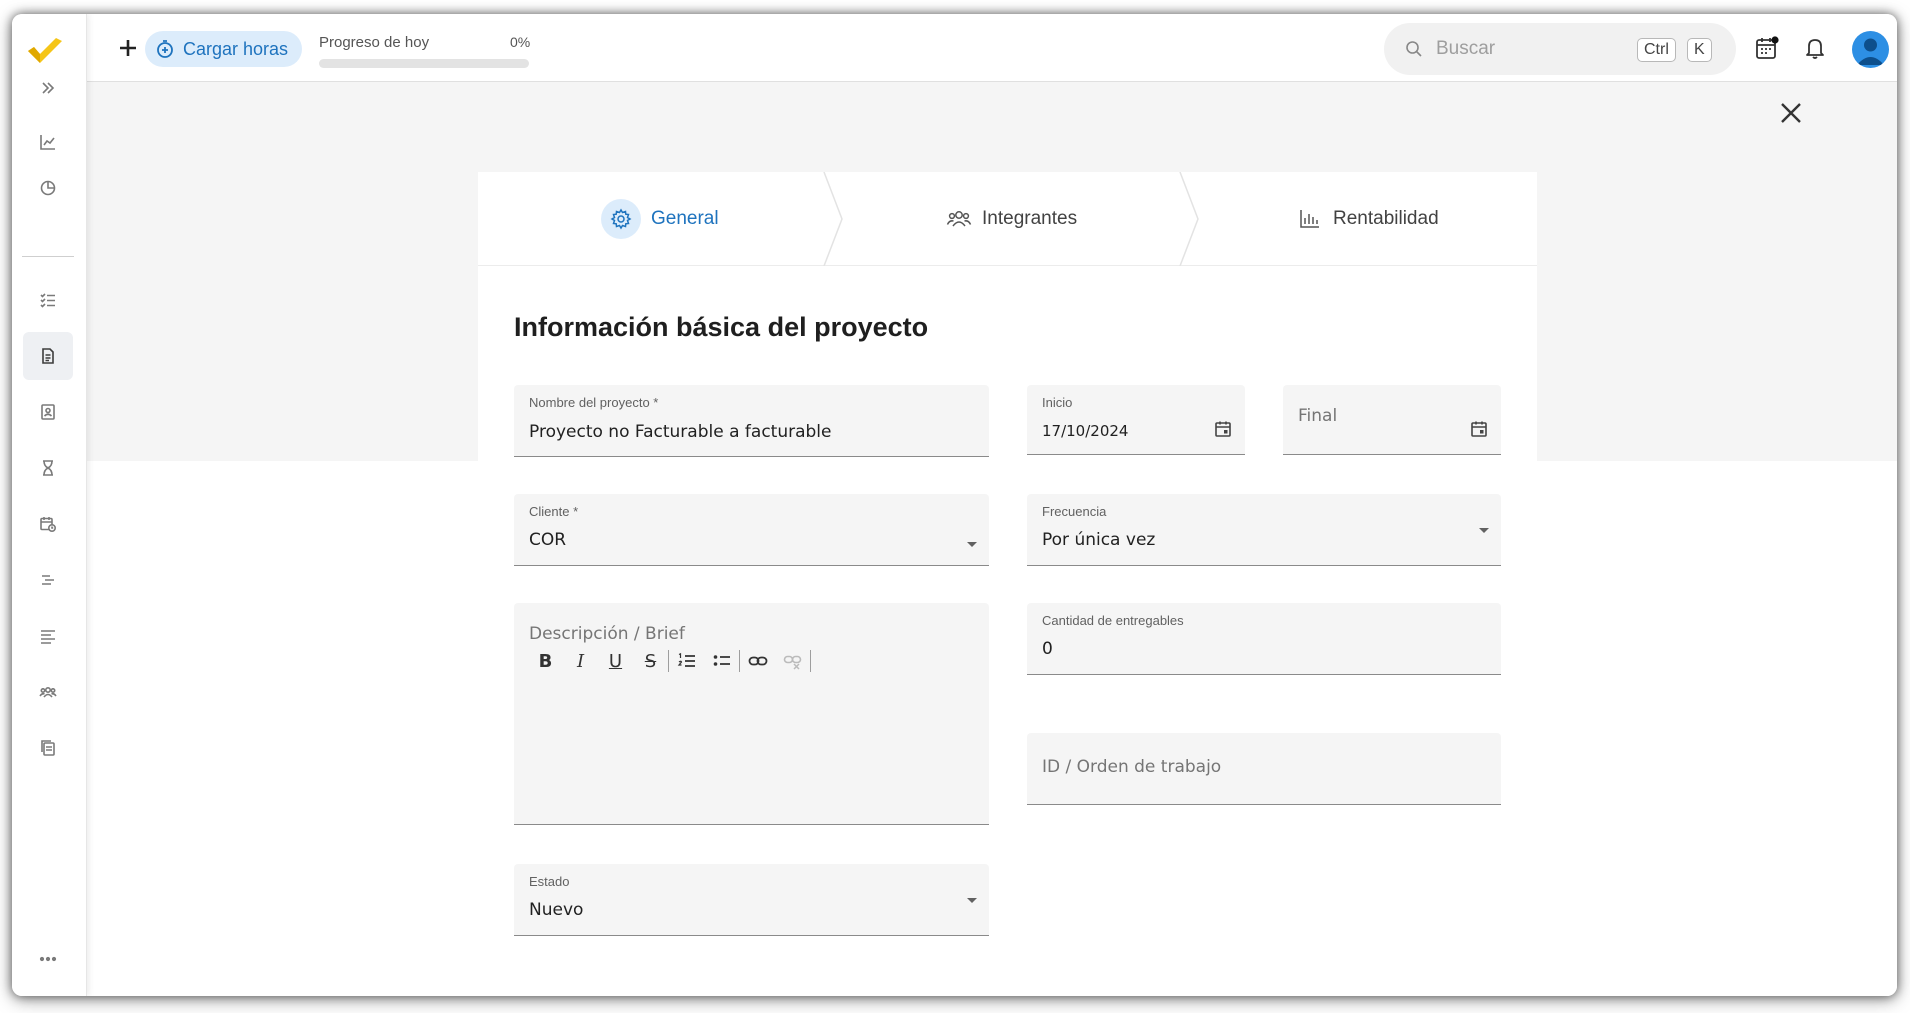  Describe the element at coordinates (1264, 530) in the screenshot. I see `frequency-select: Frecuencia Por única vez` at that location.